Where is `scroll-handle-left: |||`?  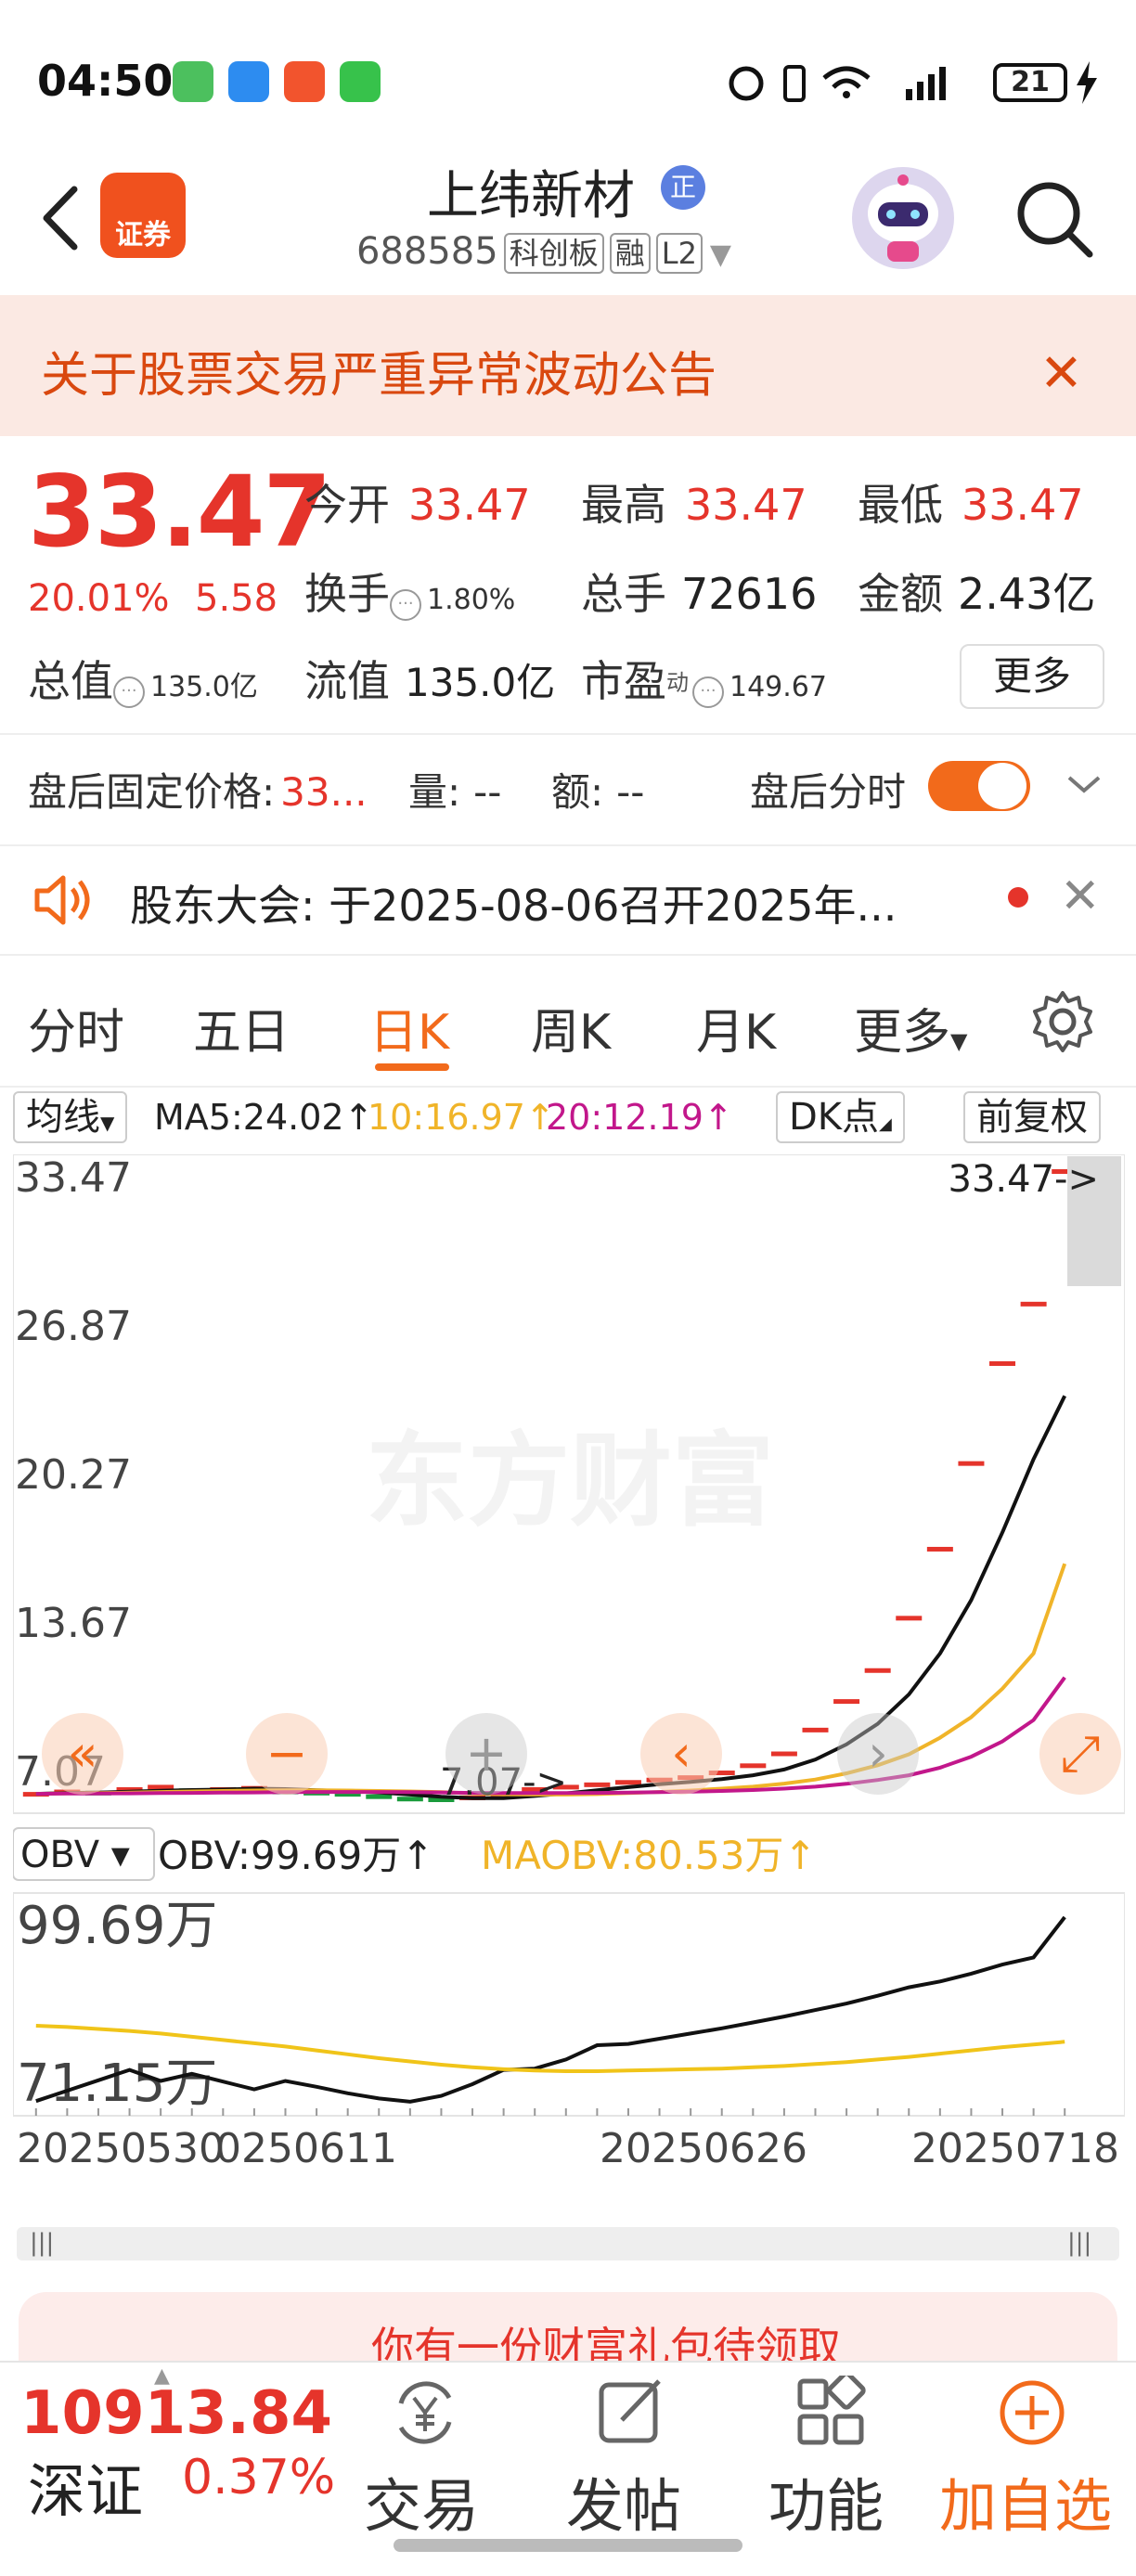 scroll-handle-left: ||| is located at coordinates (42, 2243).